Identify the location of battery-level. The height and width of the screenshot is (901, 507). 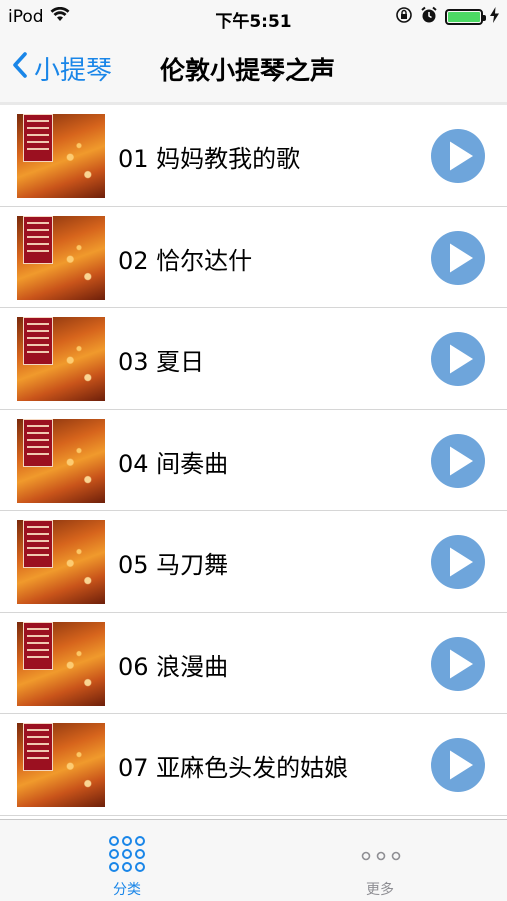
(464, 17).